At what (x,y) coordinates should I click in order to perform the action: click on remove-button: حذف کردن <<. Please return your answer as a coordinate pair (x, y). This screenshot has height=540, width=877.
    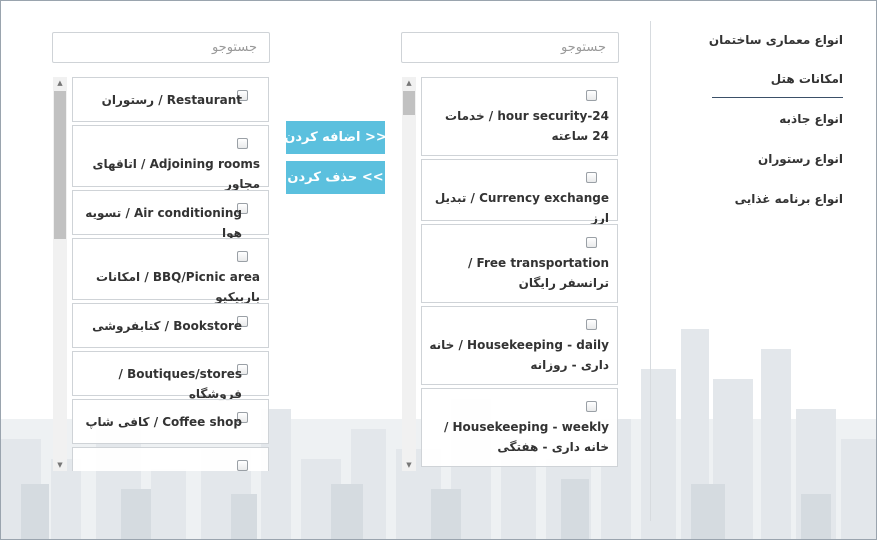
    Looking at the image, I should click on (335, 177).